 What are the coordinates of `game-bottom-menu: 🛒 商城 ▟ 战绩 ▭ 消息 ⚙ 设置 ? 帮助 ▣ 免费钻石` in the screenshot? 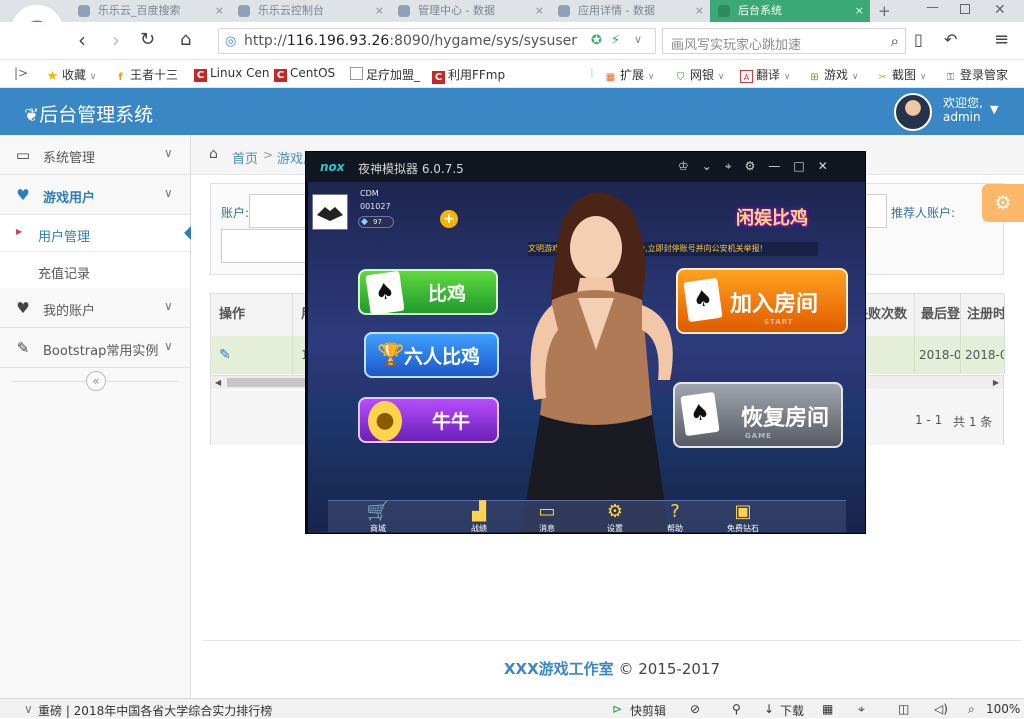 It's located at (587, 516).